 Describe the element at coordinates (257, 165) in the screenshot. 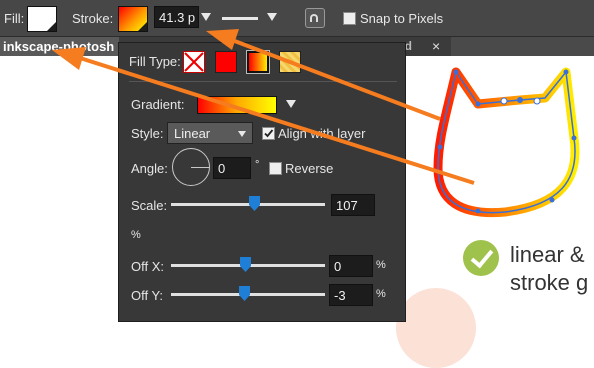

I see `degree-symbol: °` at that location.